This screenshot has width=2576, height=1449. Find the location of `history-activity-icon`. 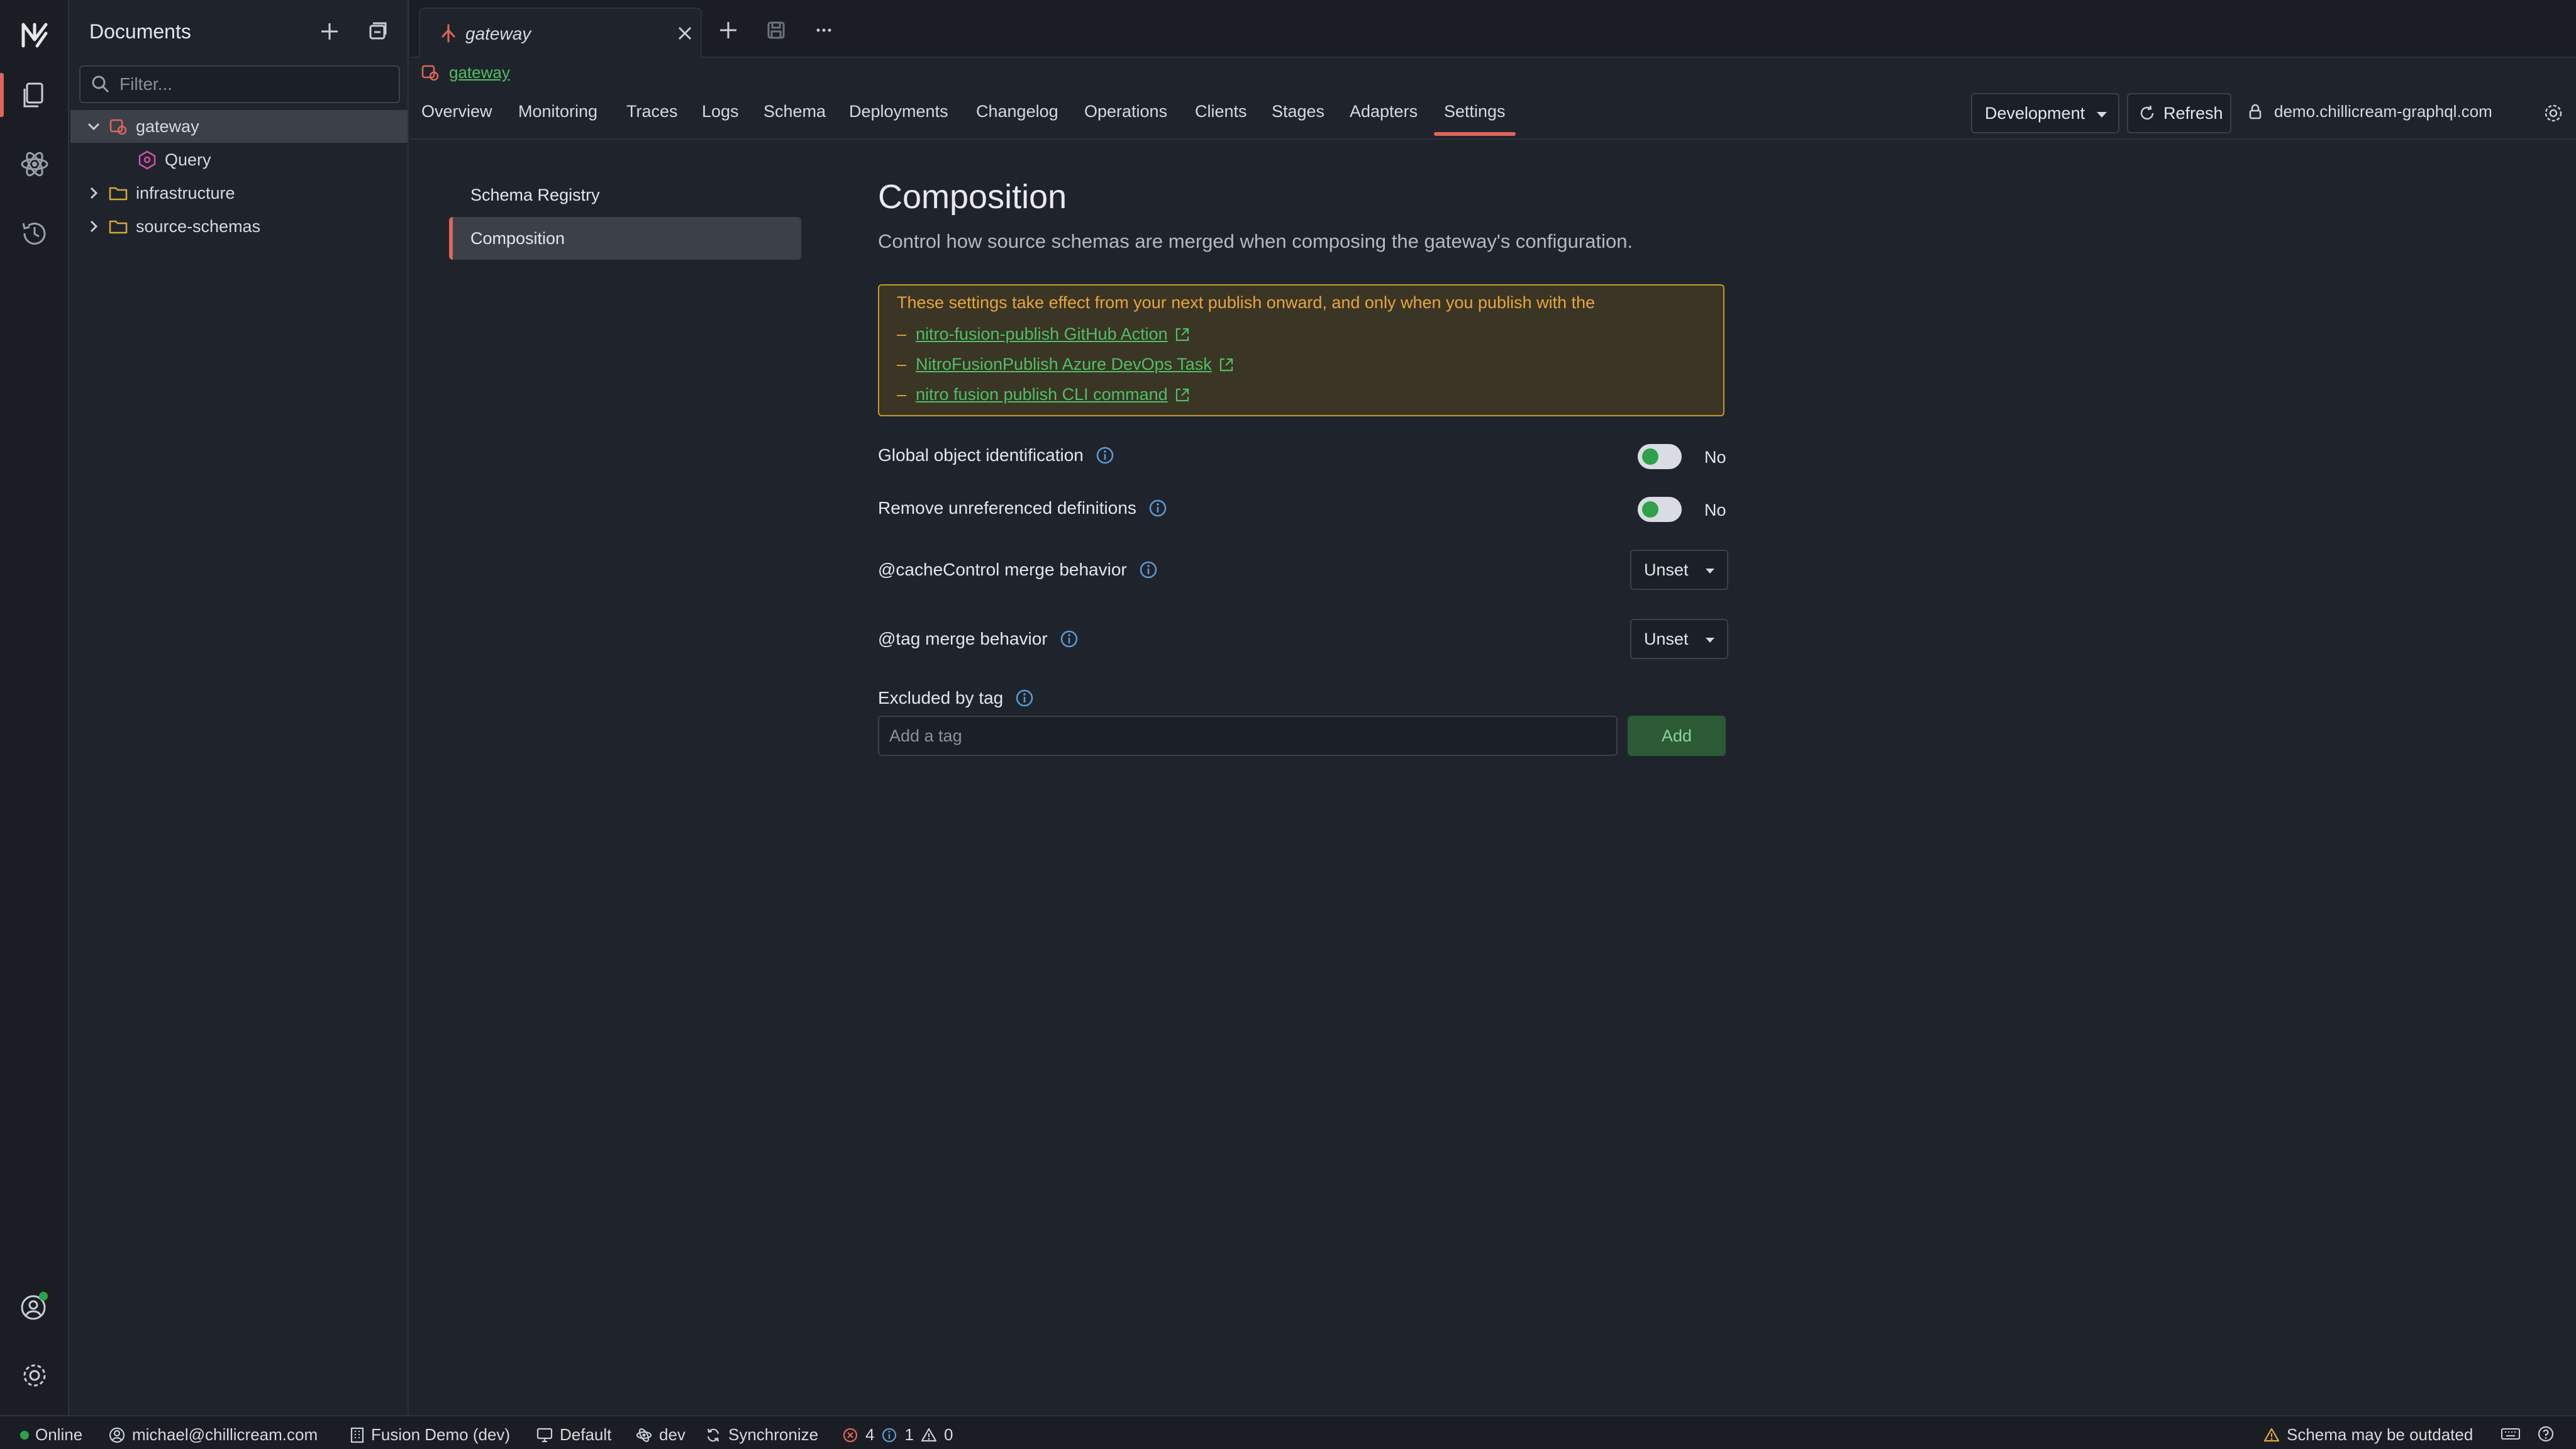

history-activity-icon is located at coordinates (34, 233).